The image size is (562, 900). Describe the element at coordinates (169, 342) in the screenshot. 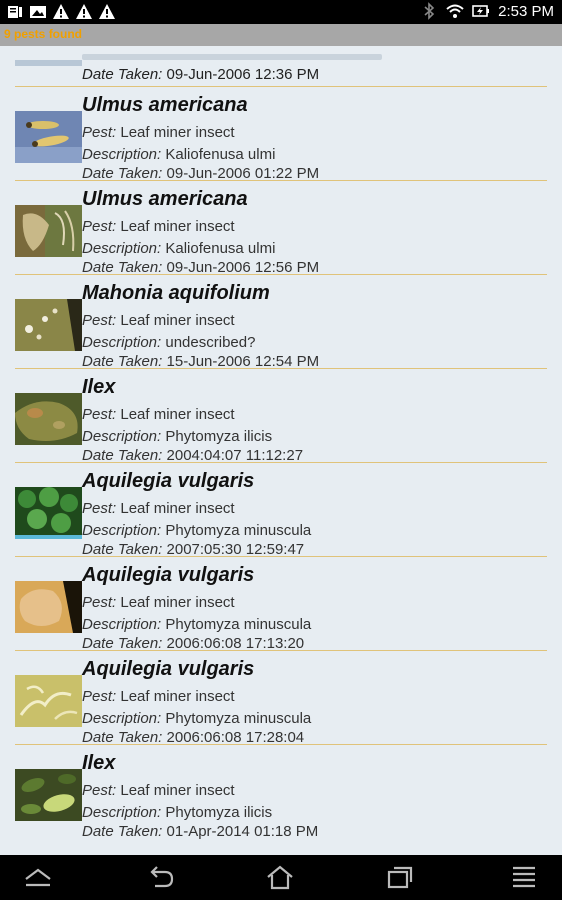

I see `description-line: Description: undescribed?` at that location.